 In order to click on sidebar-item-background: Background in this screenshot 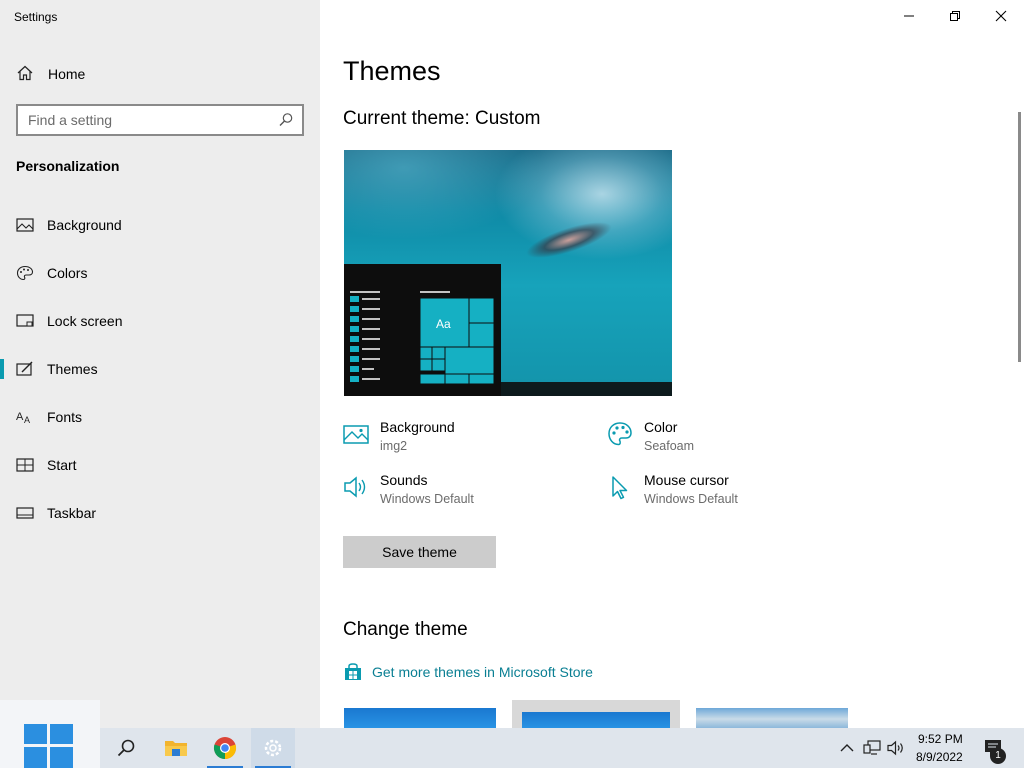, I will do `click(160, 225)`.